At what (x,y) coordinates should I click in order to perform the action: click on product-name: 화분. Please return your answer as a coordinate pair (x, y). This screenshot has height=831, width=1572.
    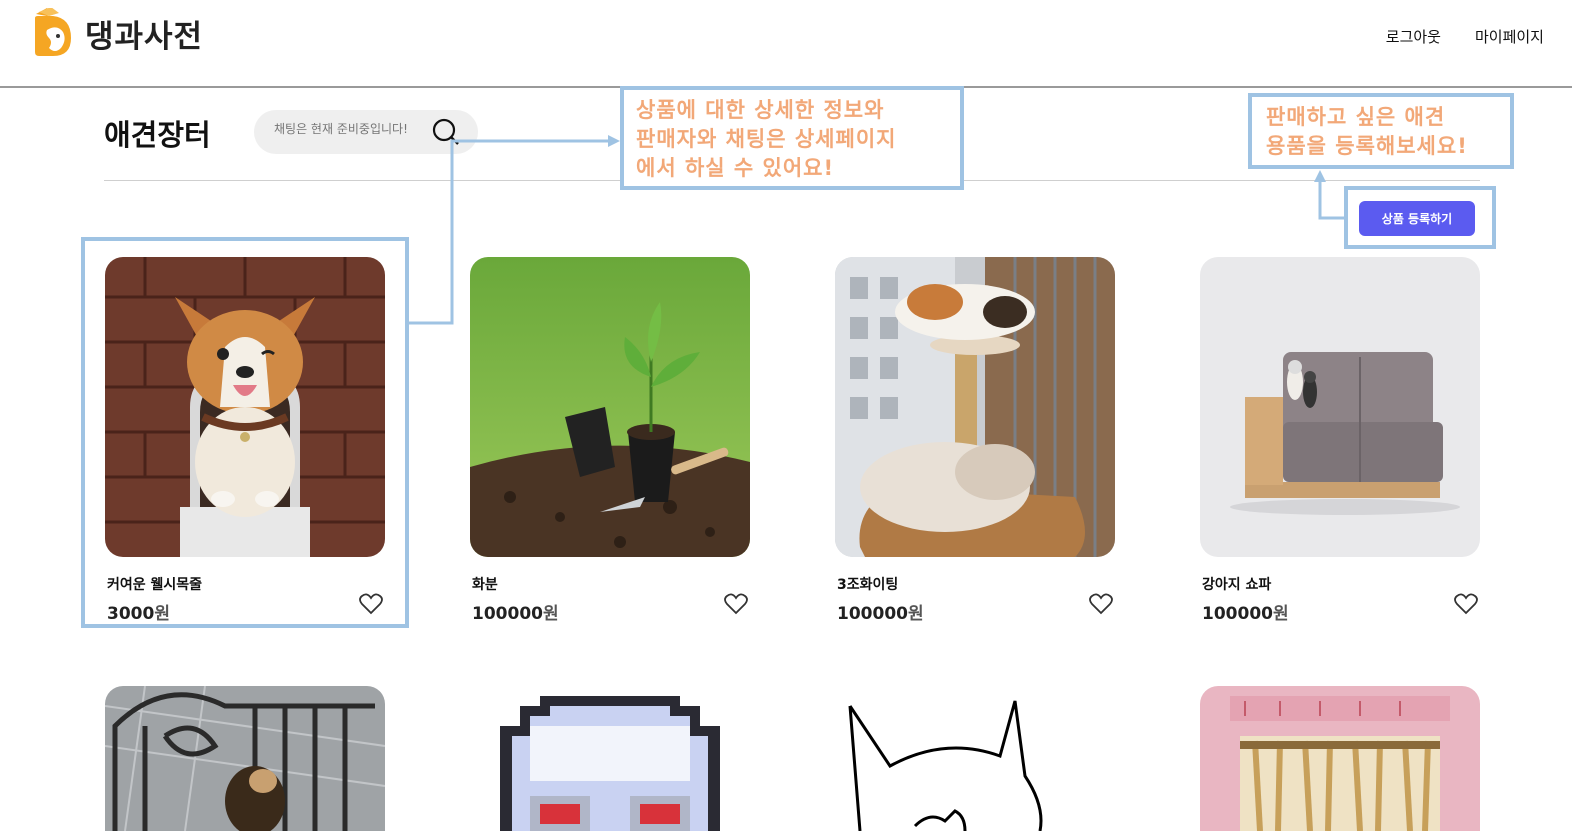
    Looking at the image, I should click on (611, 584).